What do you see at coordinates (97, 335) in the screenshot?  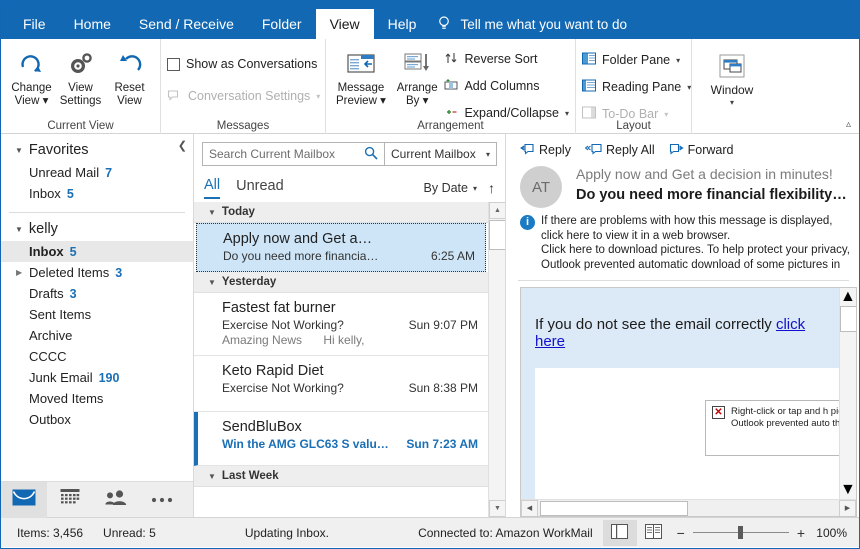 I see `sidebar-item-archive: Archive` at bounding box center [97, 335].